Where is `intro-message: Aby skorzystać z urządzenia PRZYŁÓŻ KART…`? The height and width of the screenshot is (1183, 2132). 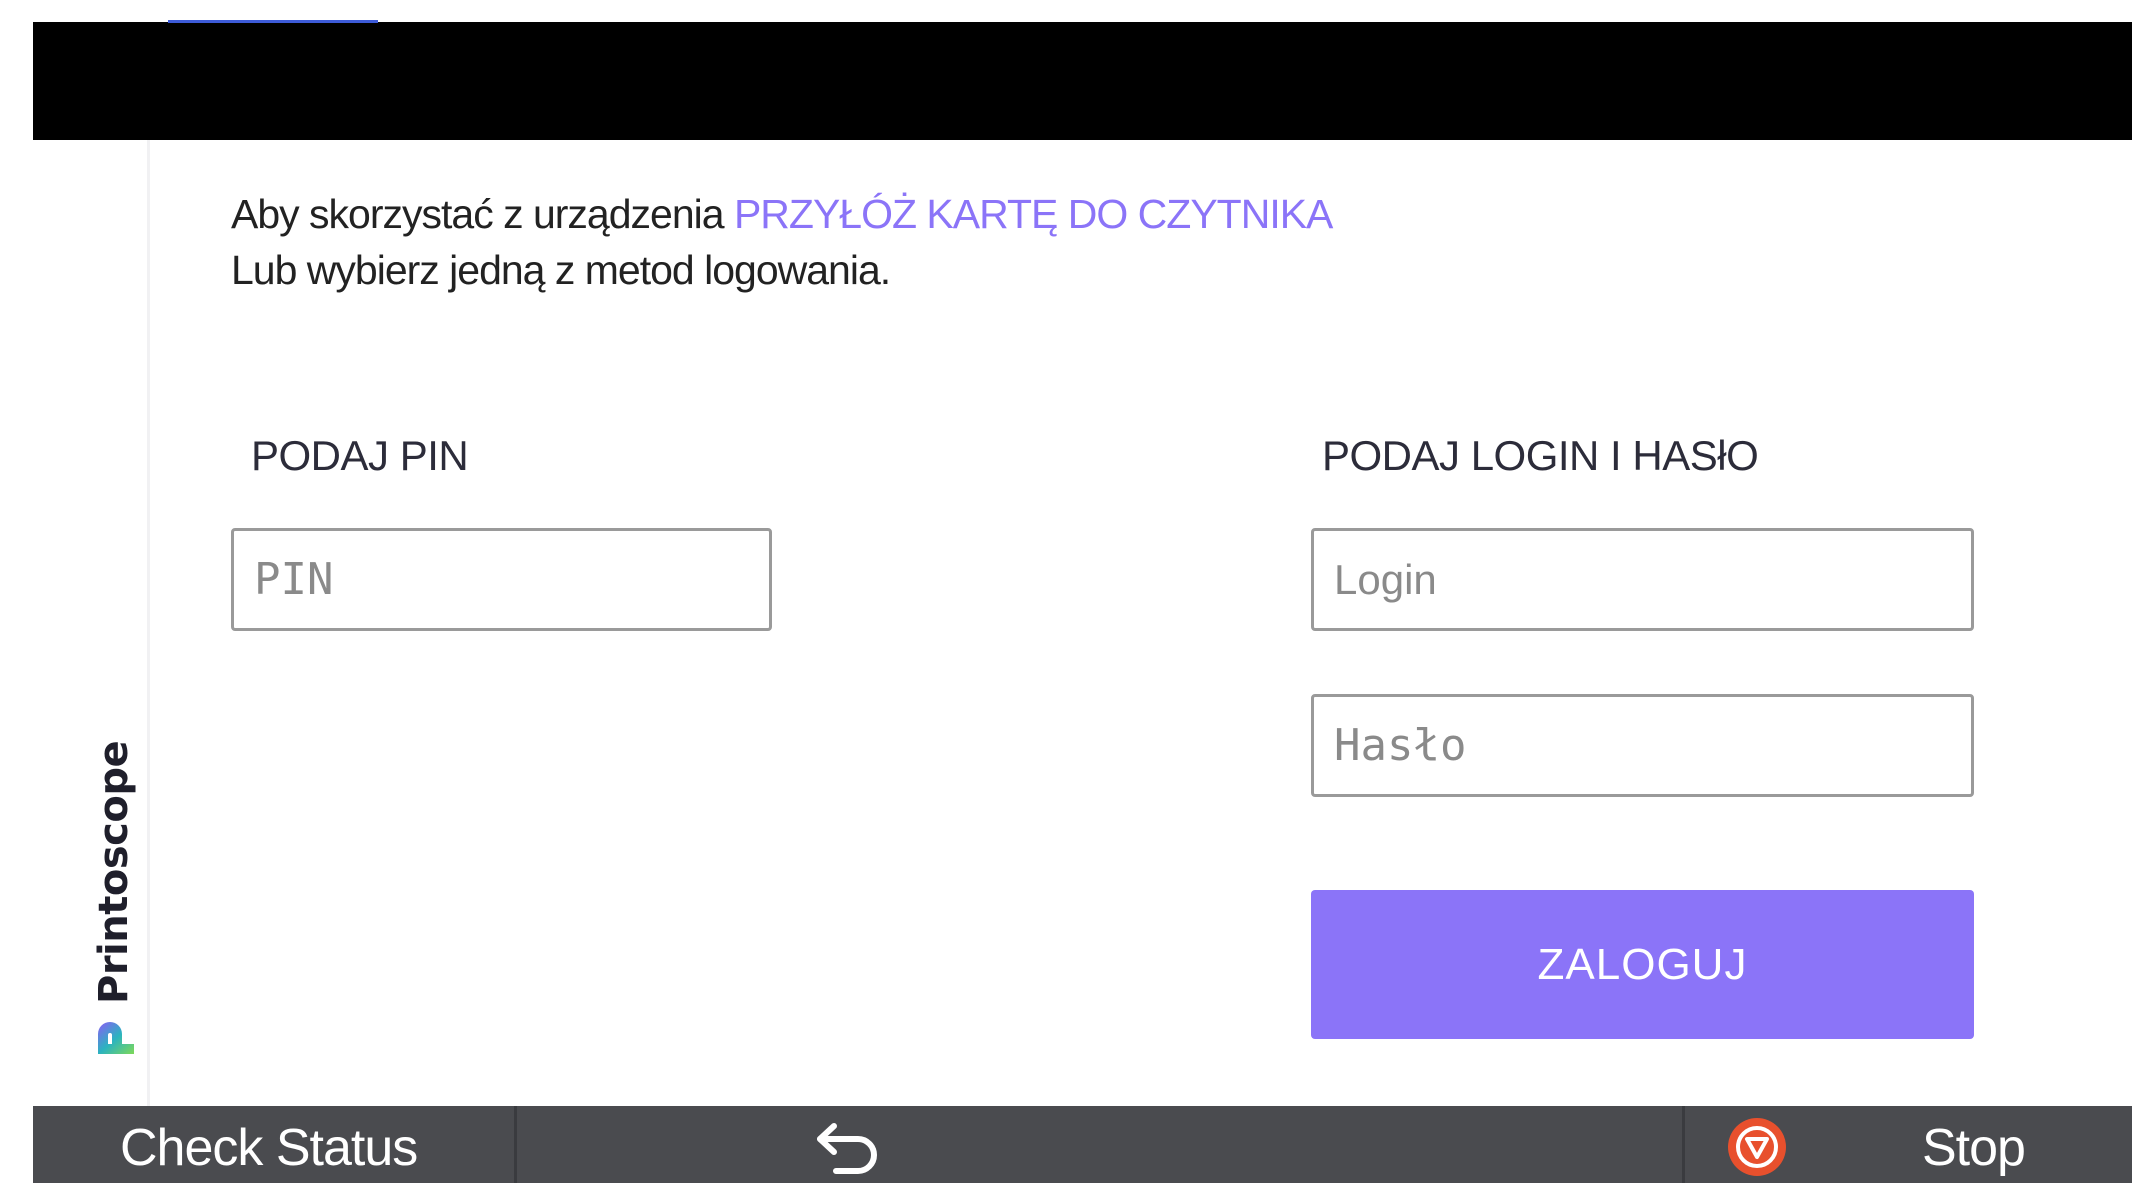
intro-message: Aby skorzystać z urządzenia PRZYŁÓŻ KART… is located at coordinates (782, 242).